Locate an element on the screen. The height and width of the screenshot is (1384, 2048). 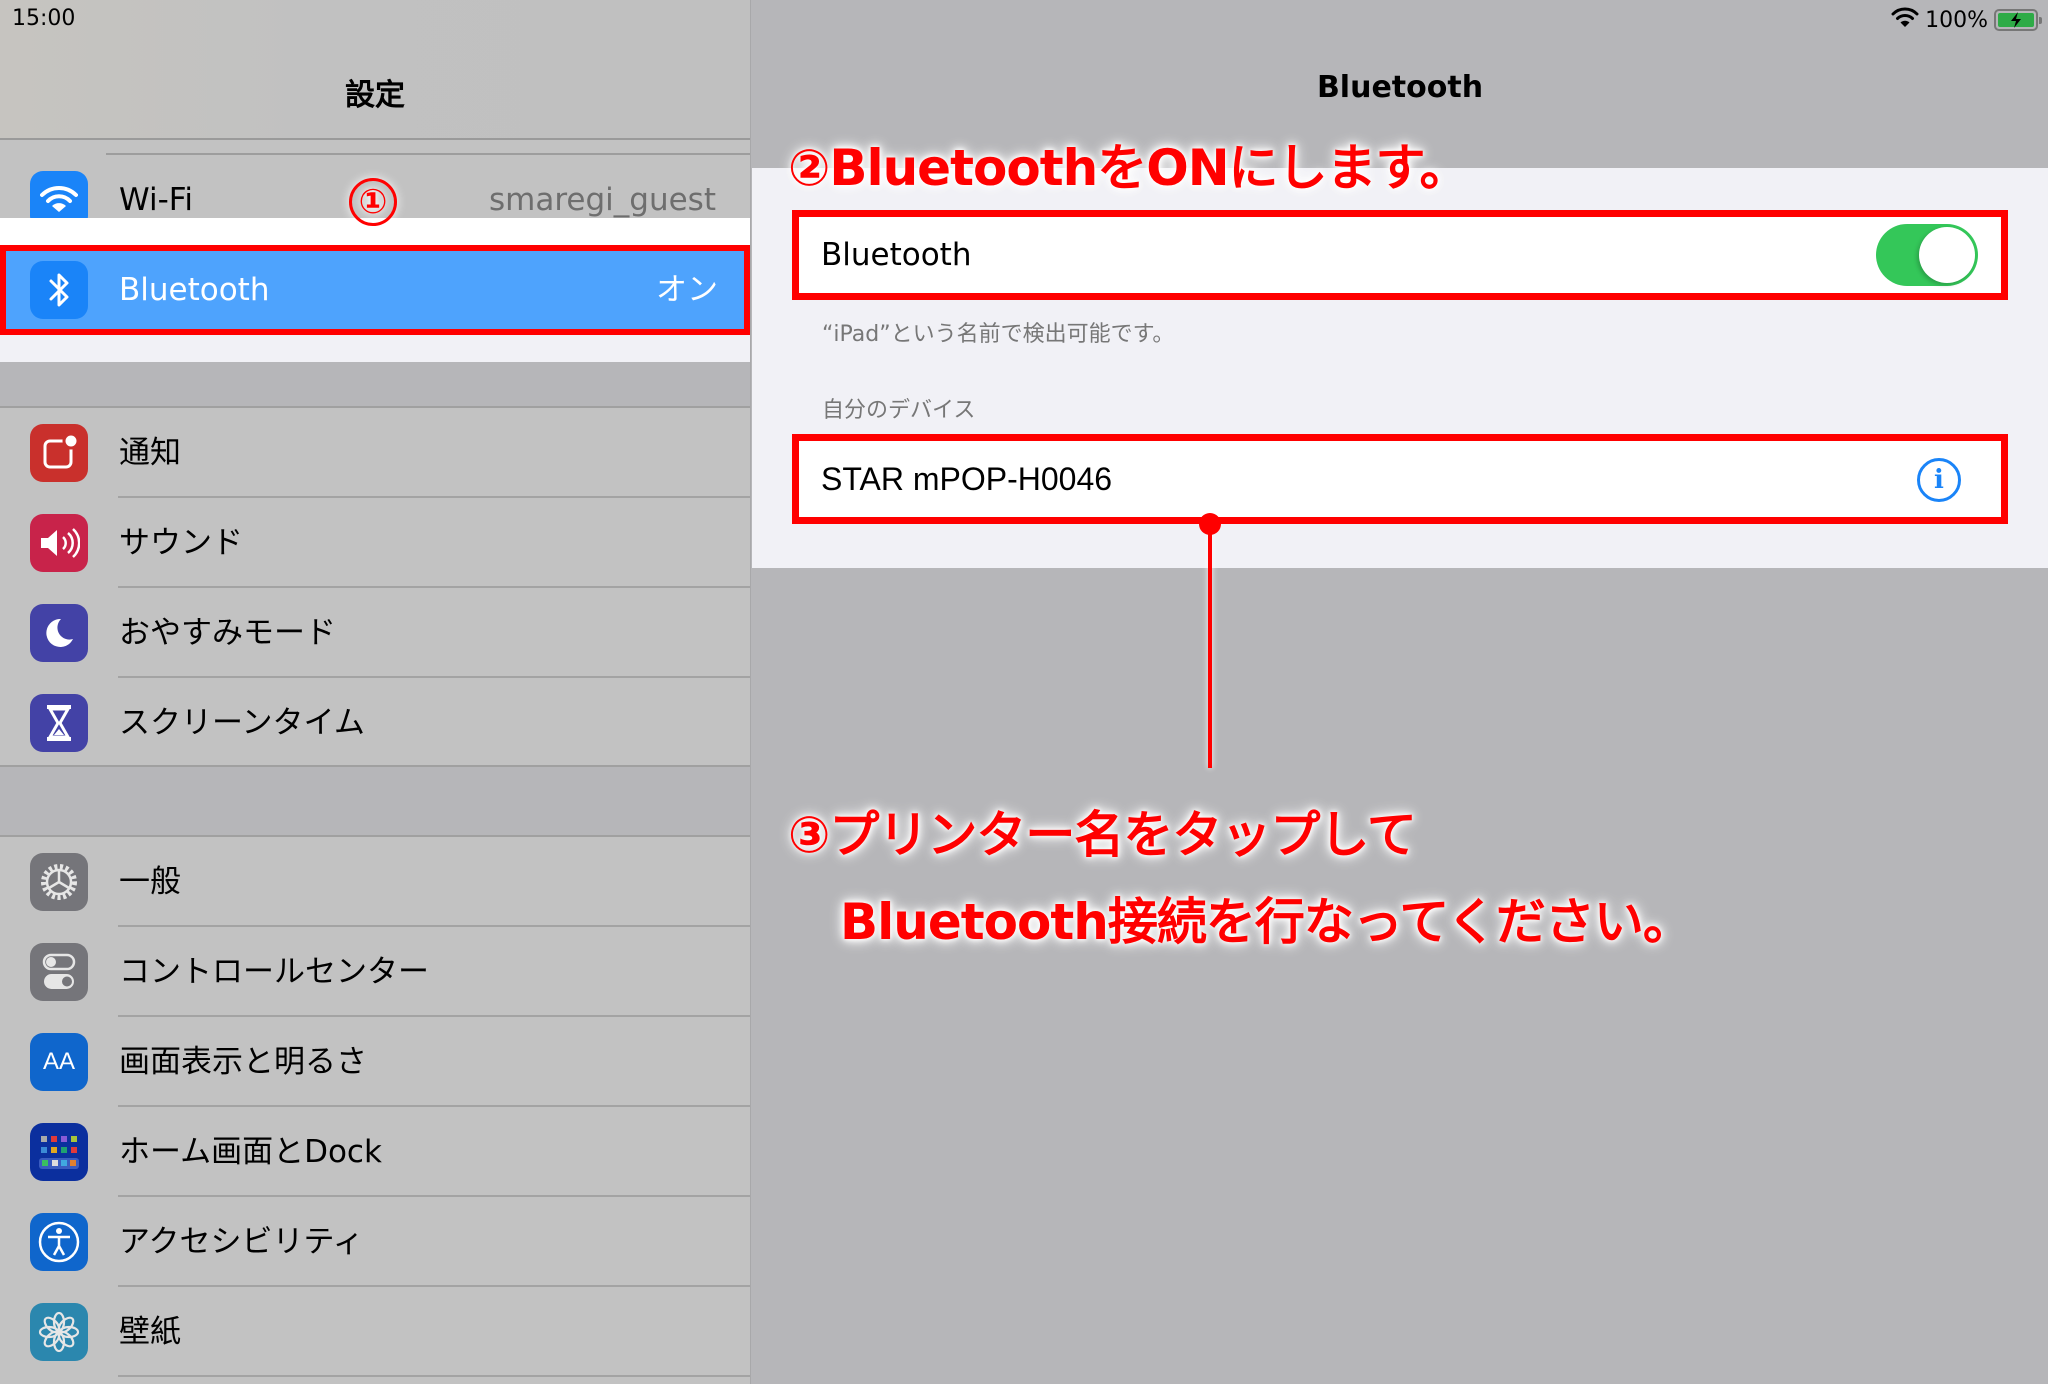
device-row: STAR mPOP-H0046 i is located at coordinates (1400, 479).